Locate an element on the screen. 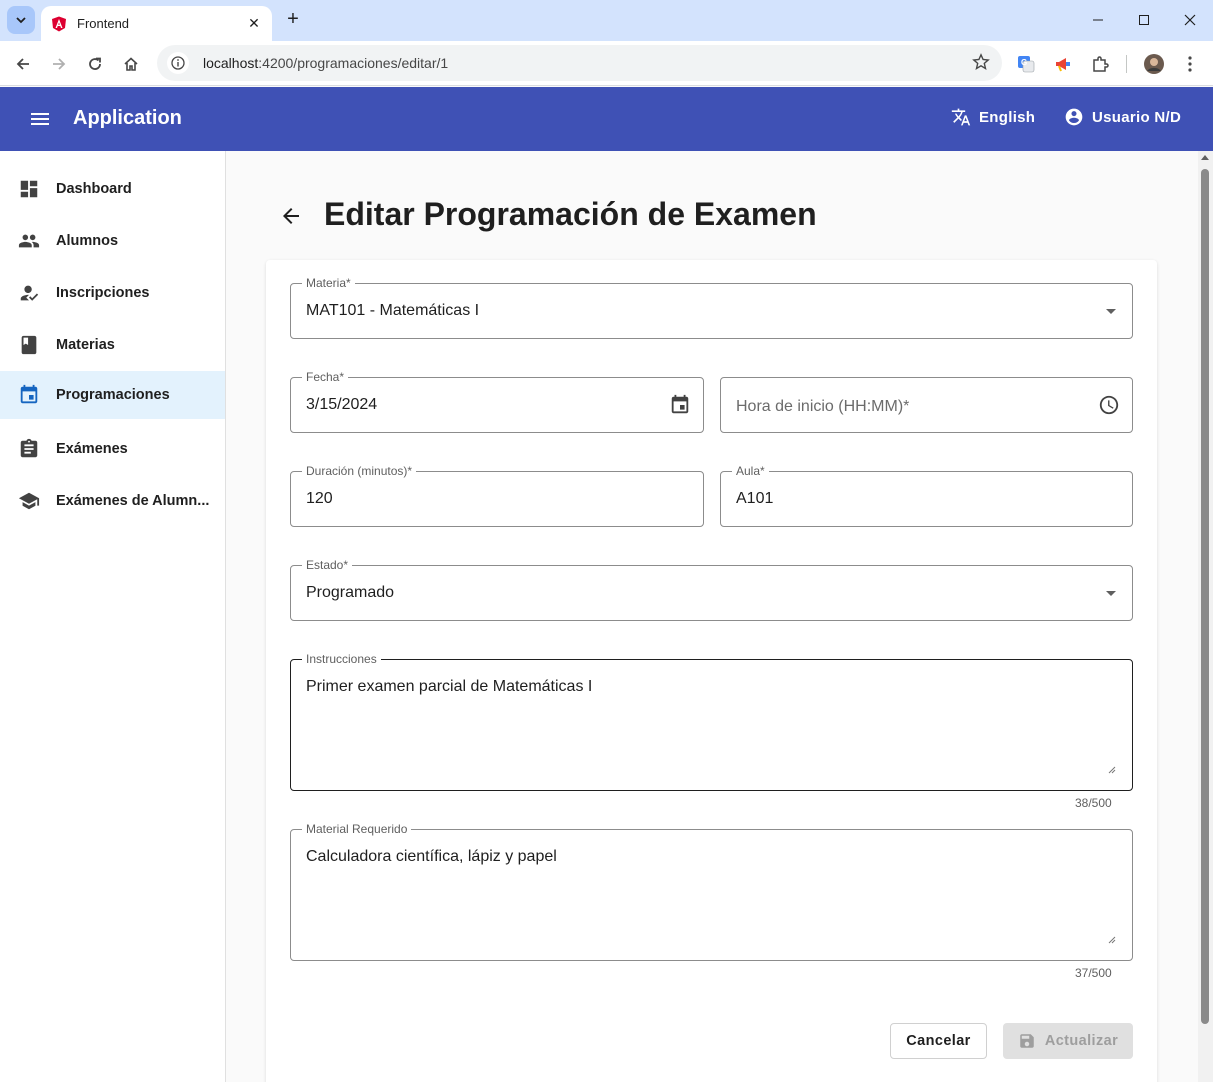  page-scrollbar is located at coordinates (1205, 616).